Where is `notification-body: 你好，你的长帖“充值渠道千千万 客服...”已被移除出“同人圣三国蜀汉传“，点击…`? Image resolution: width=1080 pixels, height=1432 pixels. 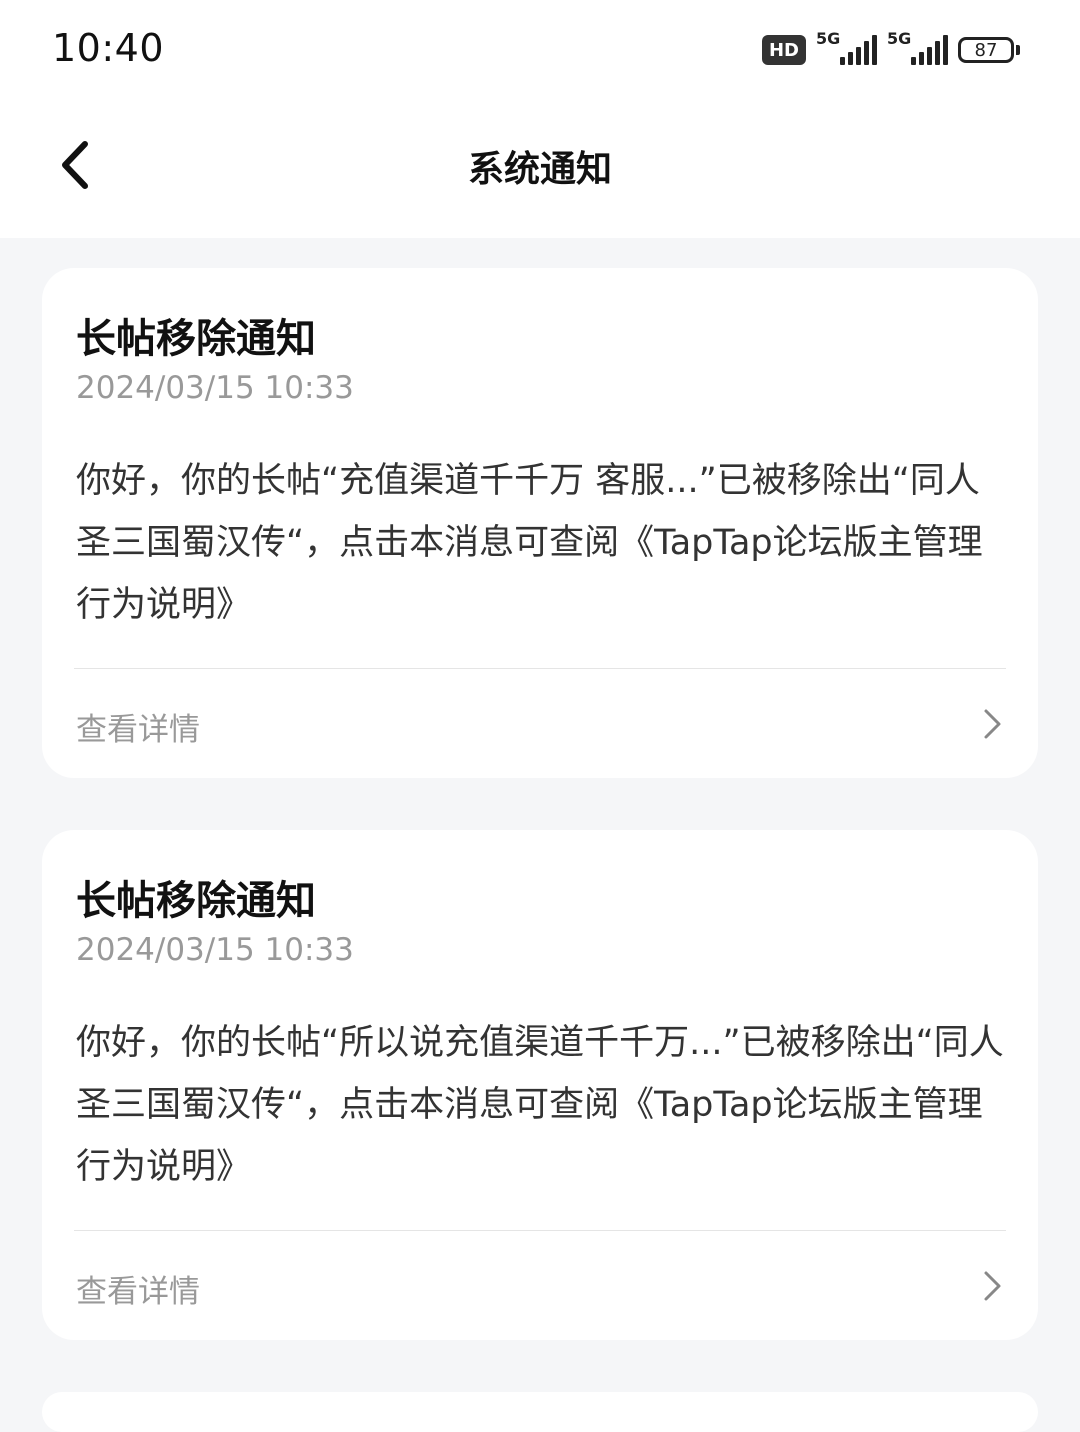
notification-body: 你好，你的长帖“充值渠道千千万 客服...”已被移除出“同人圣三国蜀汉传“，点击… is located at coordinates (529, 543).